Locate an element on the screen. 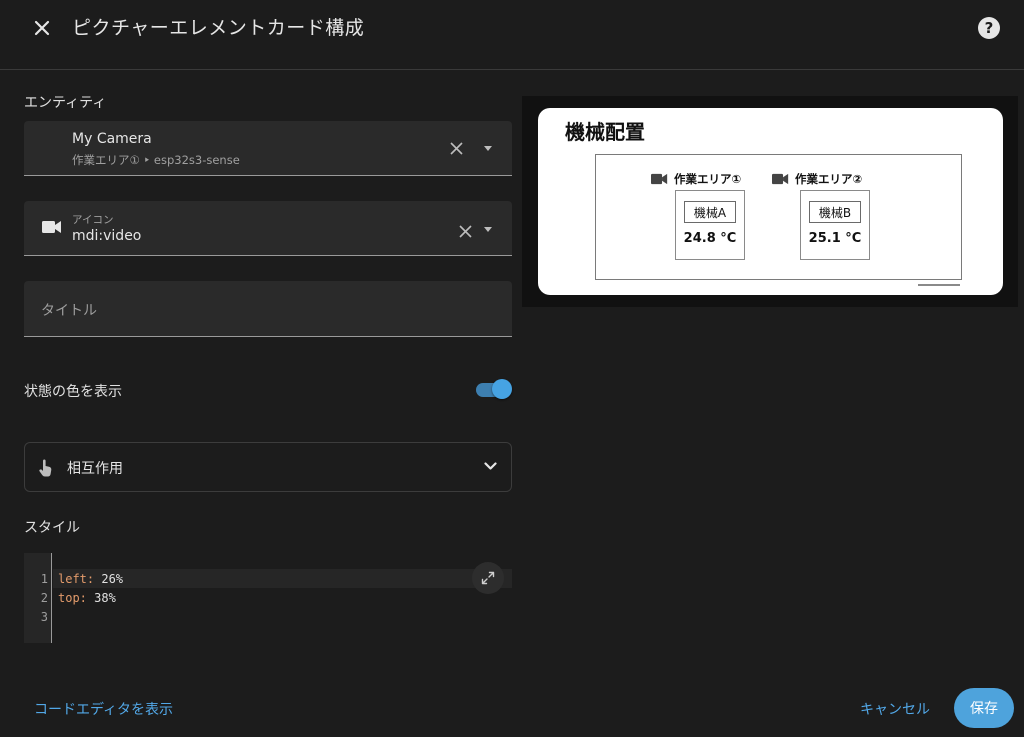 The height and width of the screenshot is (737, 1024). dialog-title: ピクチャーエレメントカード構成 is located at coordinates (218, 28).